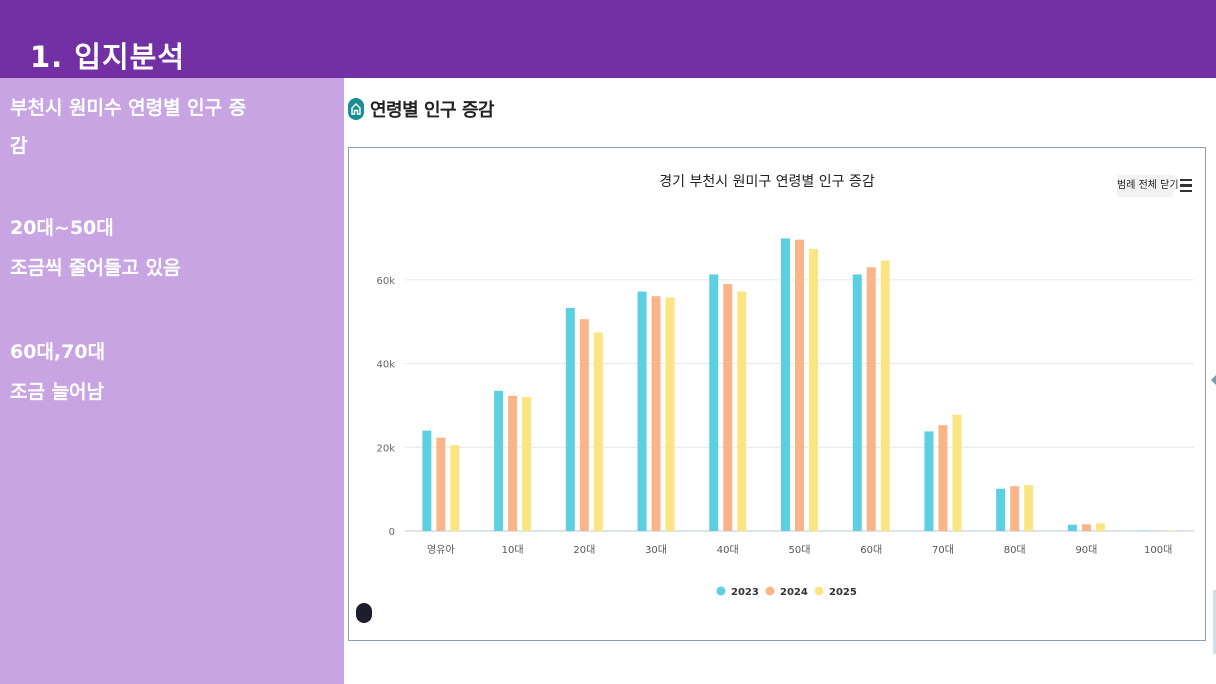 Image resolution: width=1216 pixels, height=684 pixels. I want to click on y-tick-label: 40k, so click(385, 365).